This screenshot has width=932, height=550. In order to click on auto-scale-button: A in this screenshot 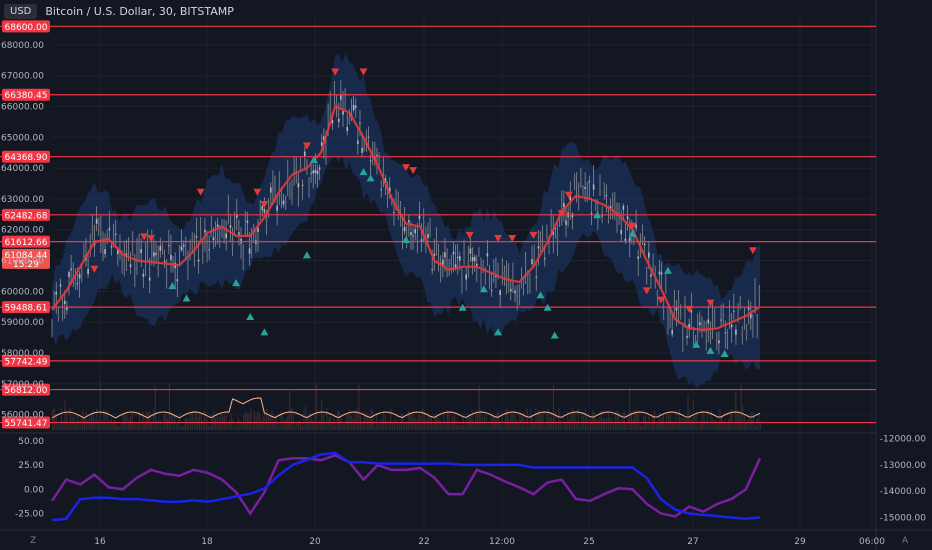, I will do `click(905, 541)`.